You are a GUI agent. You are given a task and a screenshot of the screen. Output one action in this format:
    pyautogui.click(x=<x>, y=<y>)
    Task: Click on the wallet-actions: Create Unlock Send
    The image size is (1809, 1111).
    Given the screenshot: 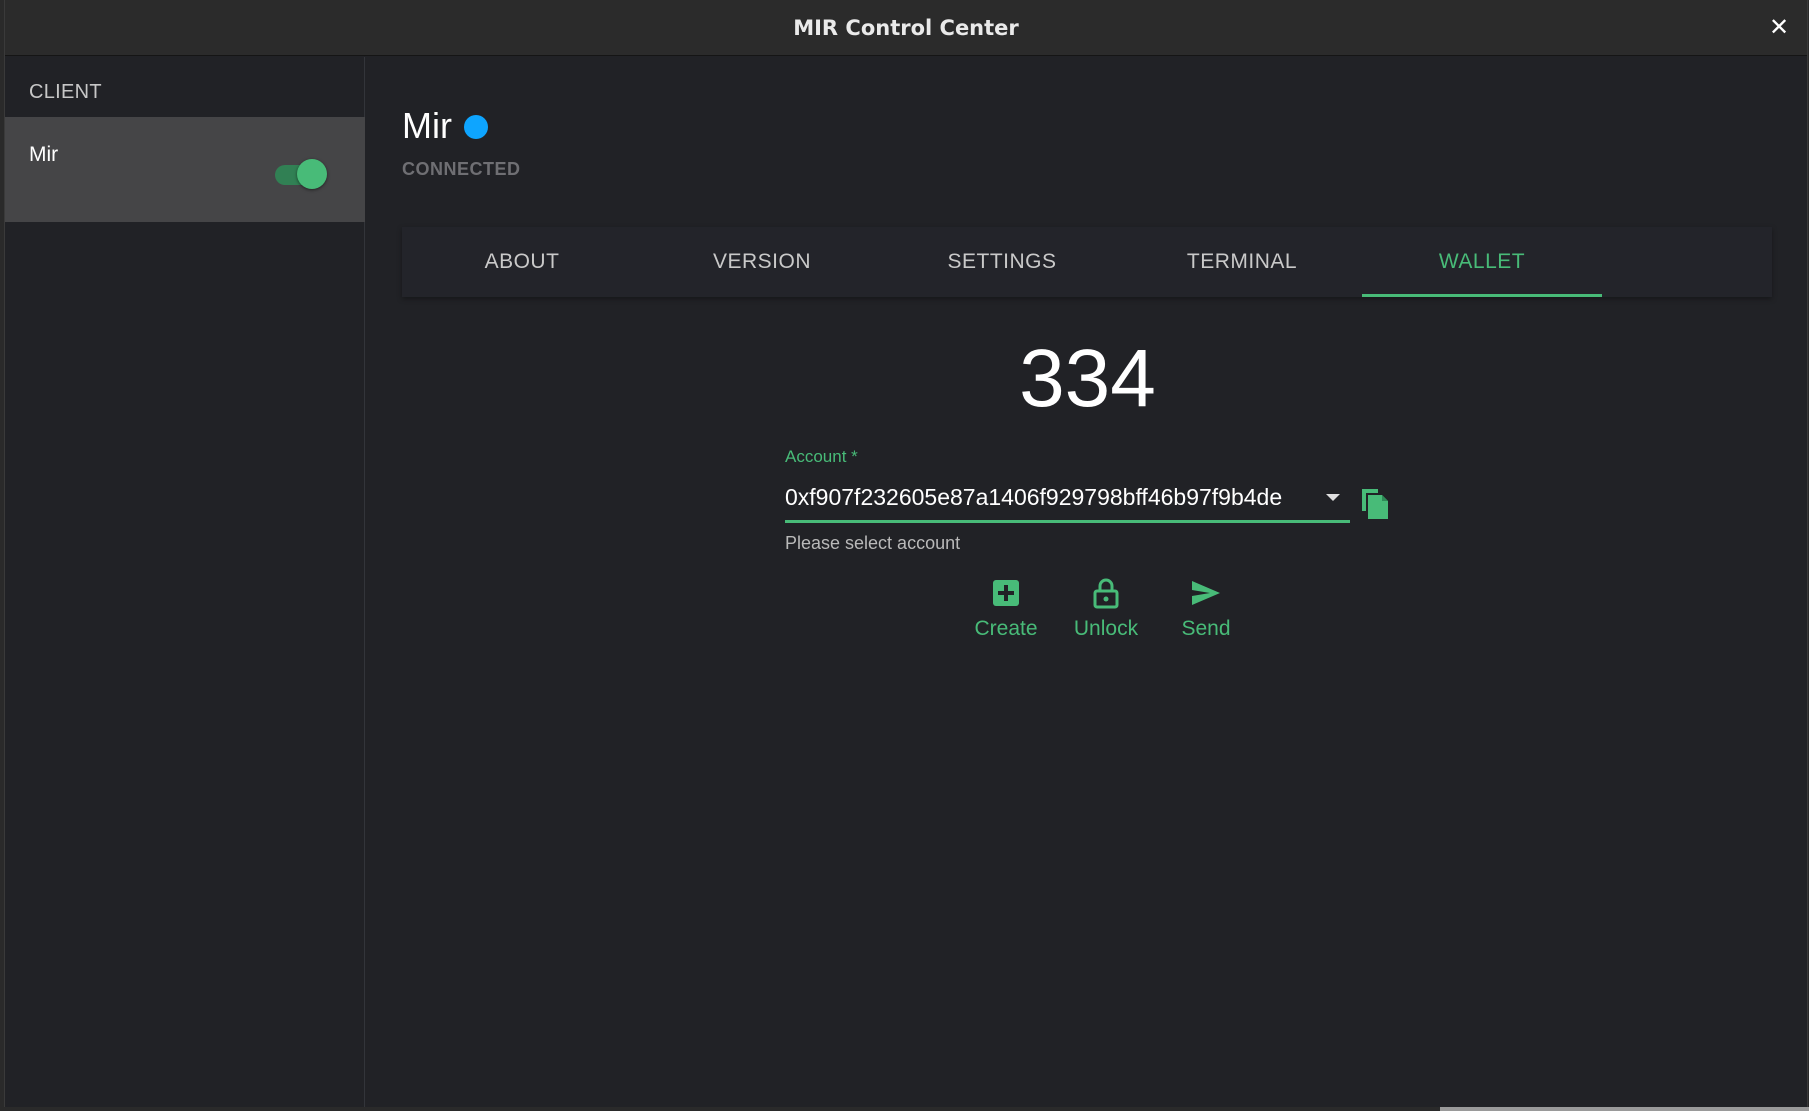 What is the action you would take?
    pyautogui.click(x=1106, y=609)
    